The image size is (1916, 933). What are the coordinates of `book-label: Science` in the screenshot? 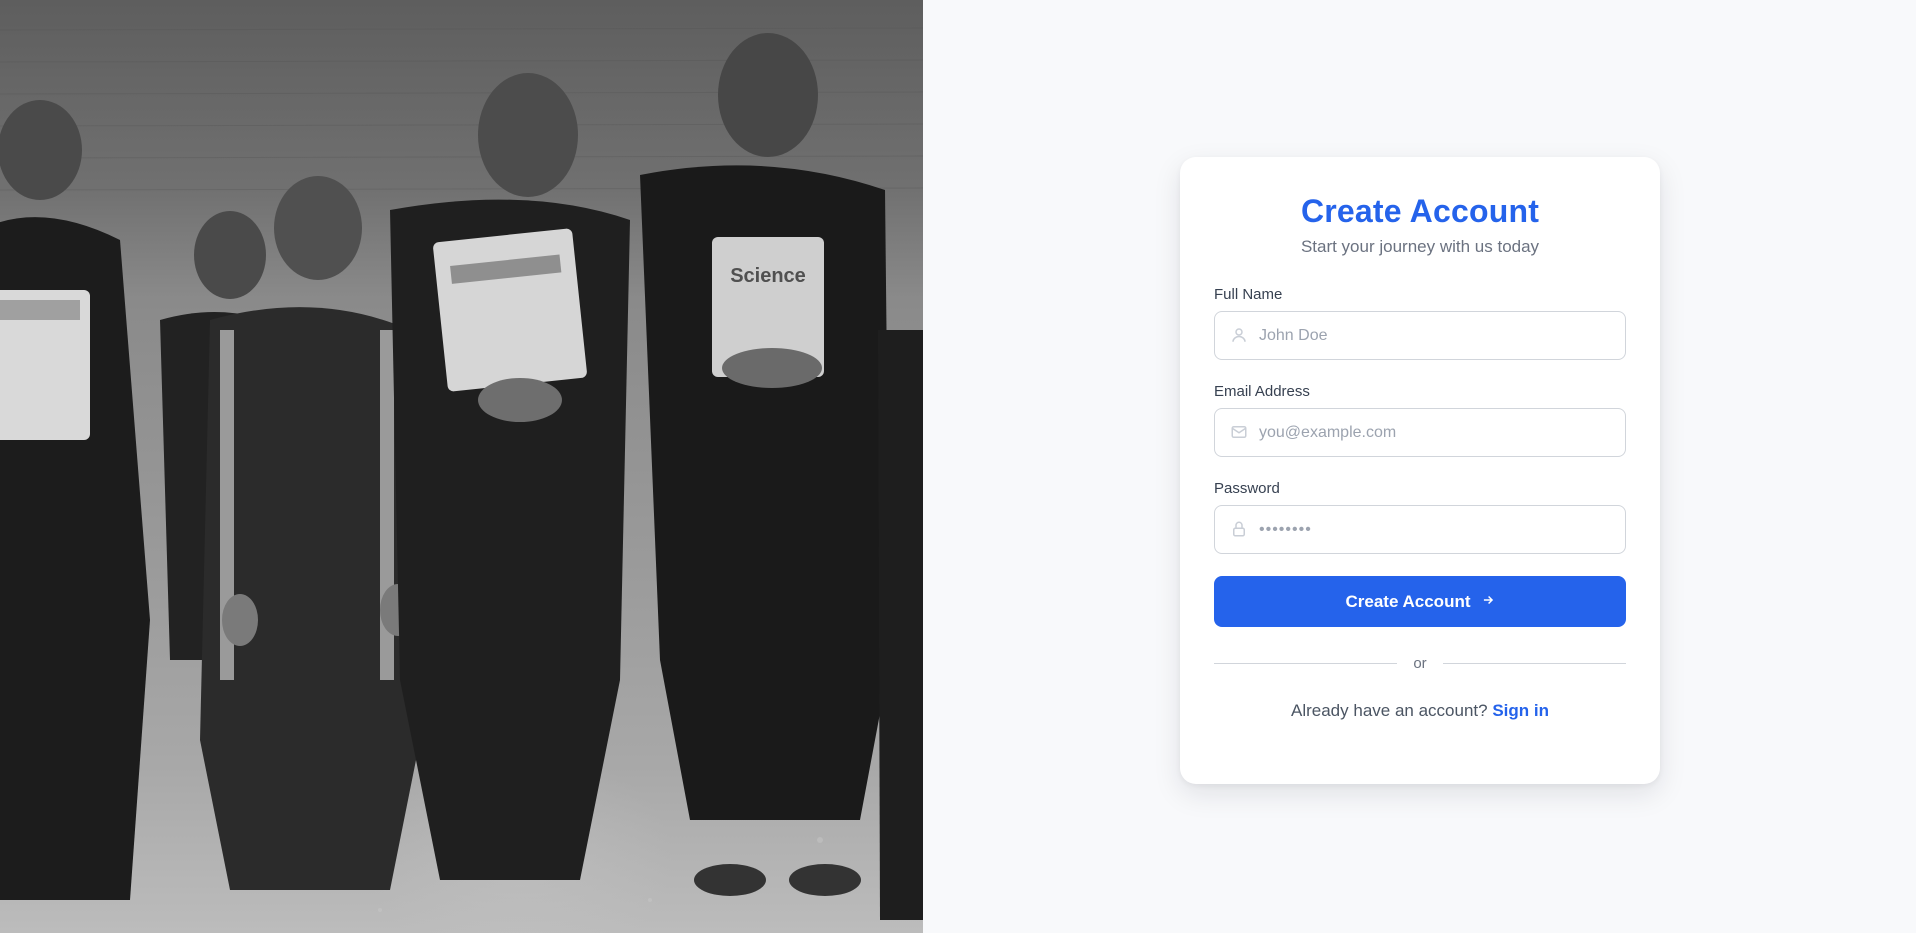 It's located at (768, 276).